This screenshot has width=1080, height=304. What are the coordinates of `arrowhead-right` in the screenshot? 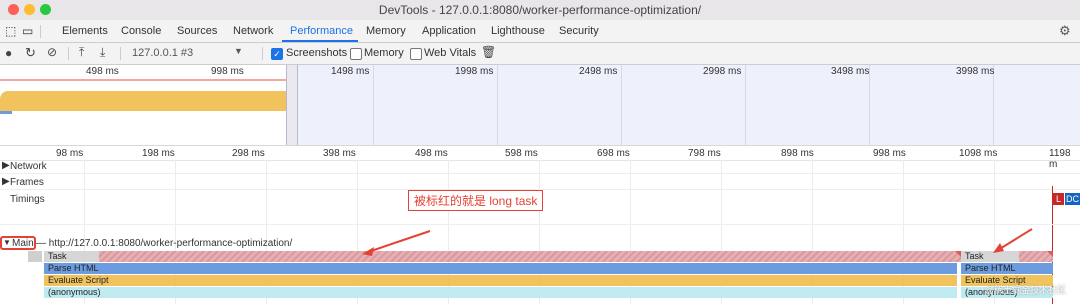 It's located at (998, 248).